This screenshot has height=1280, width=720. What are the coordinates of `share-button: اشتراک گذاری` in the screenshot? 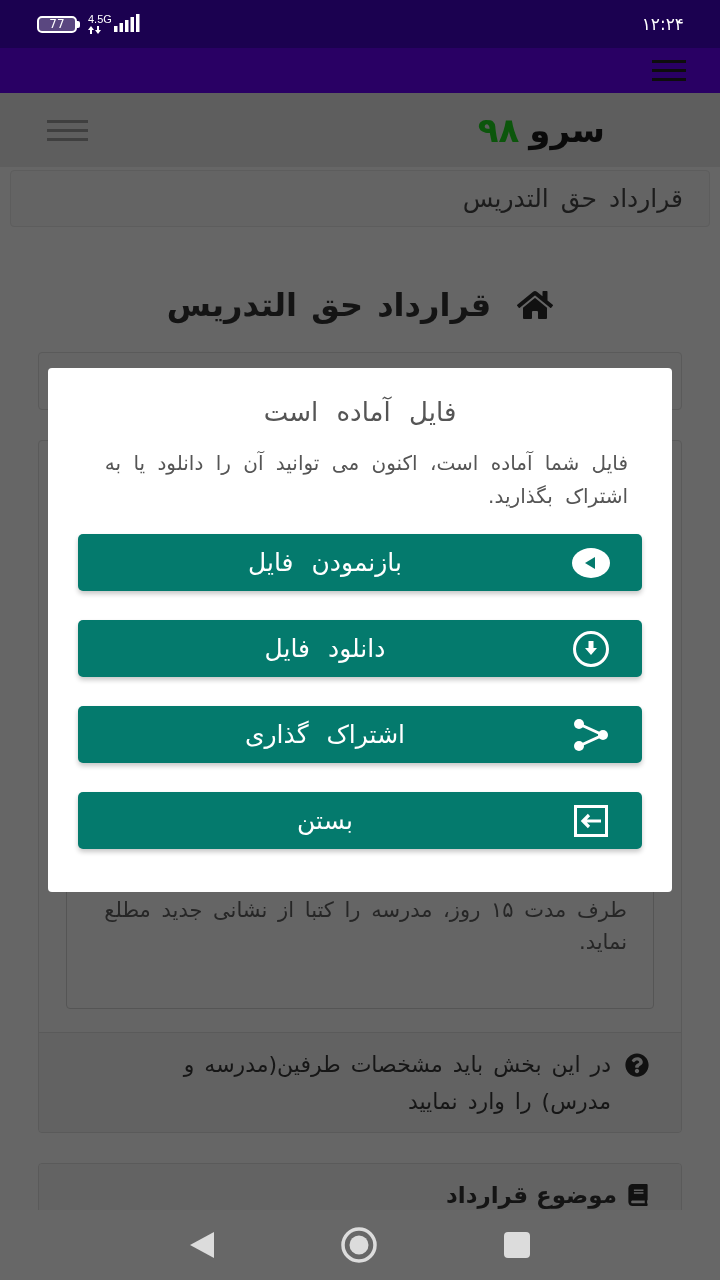 It's located at (360, 734).